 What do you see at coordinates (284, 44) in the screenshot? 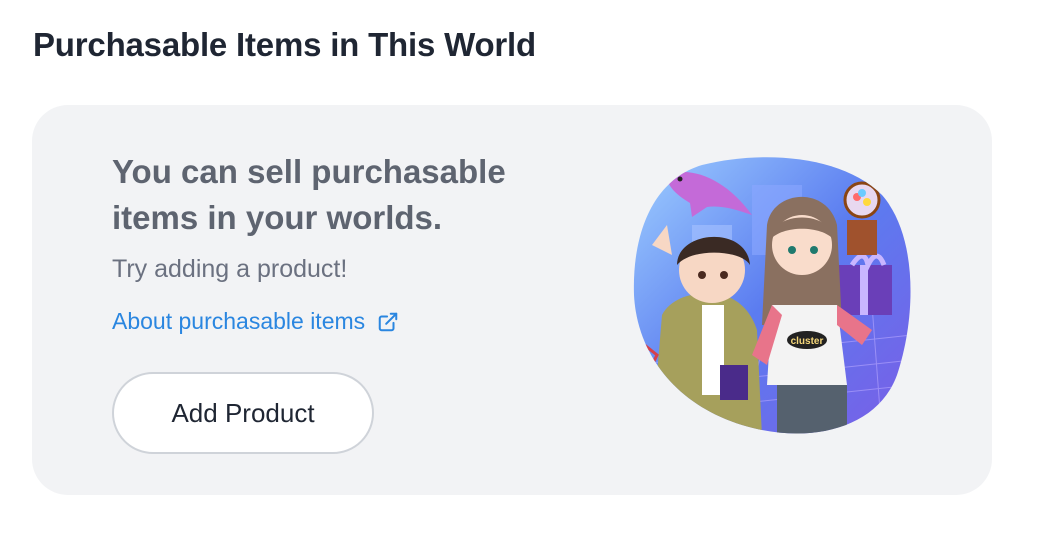
I see `section-title: Purchasable Items in This World` at bounding box center [284, 44].